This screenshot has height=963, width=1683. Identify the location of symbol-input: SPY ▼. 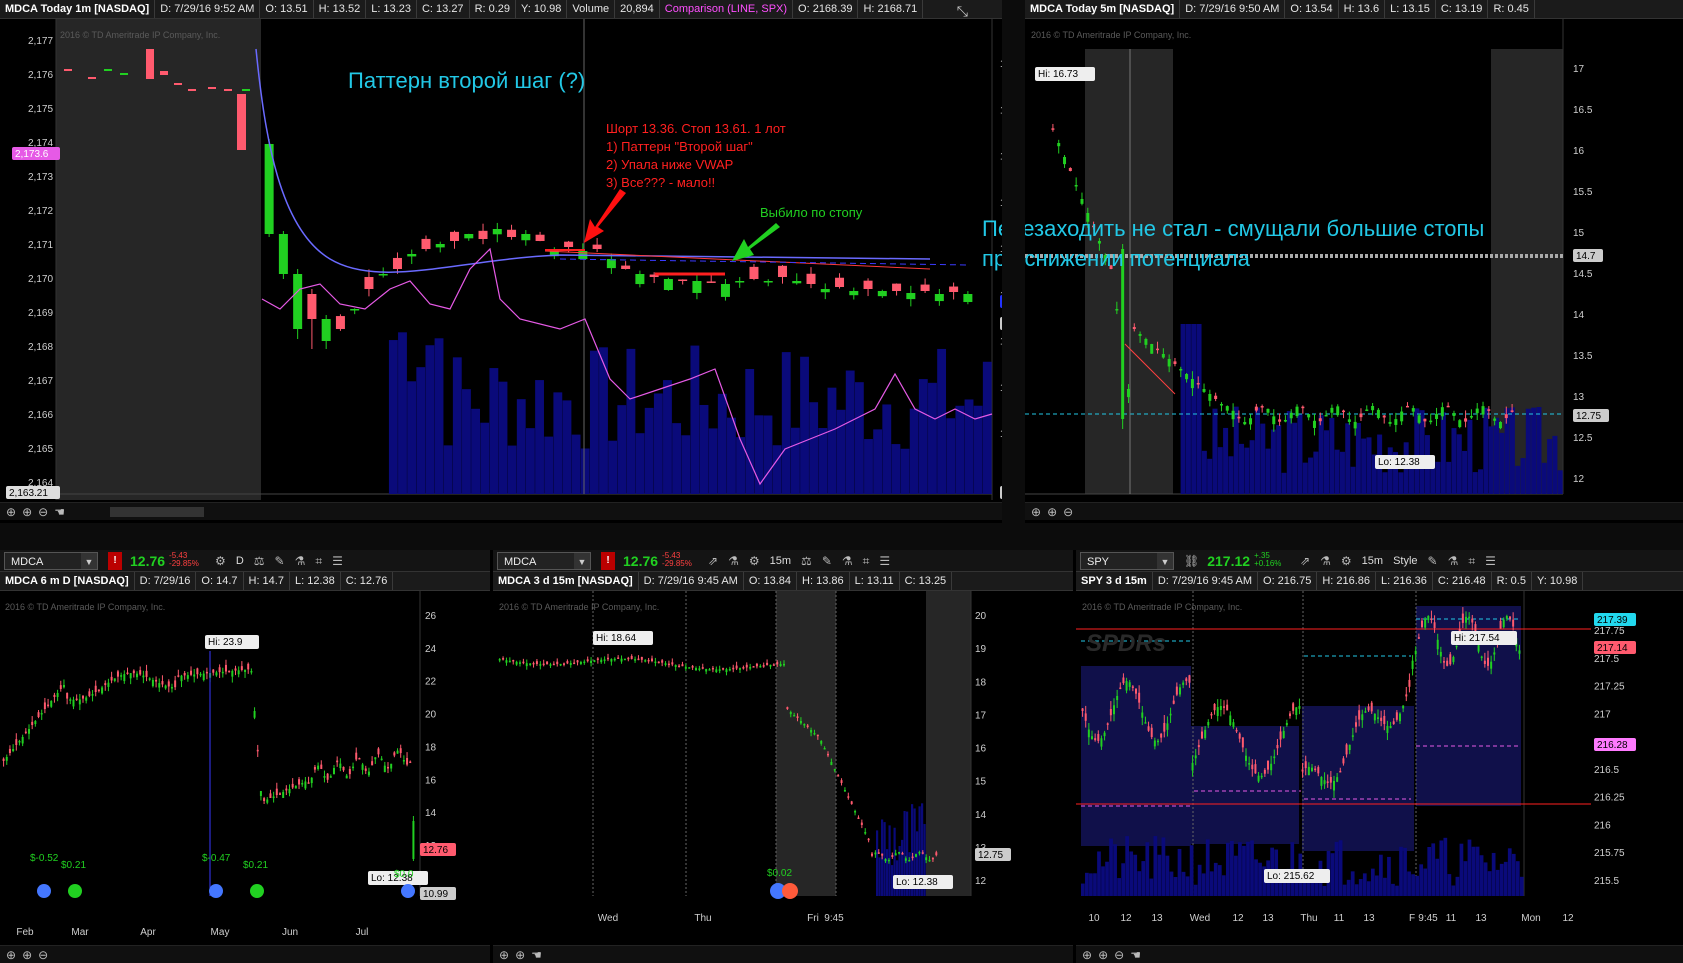
(1127, 561).